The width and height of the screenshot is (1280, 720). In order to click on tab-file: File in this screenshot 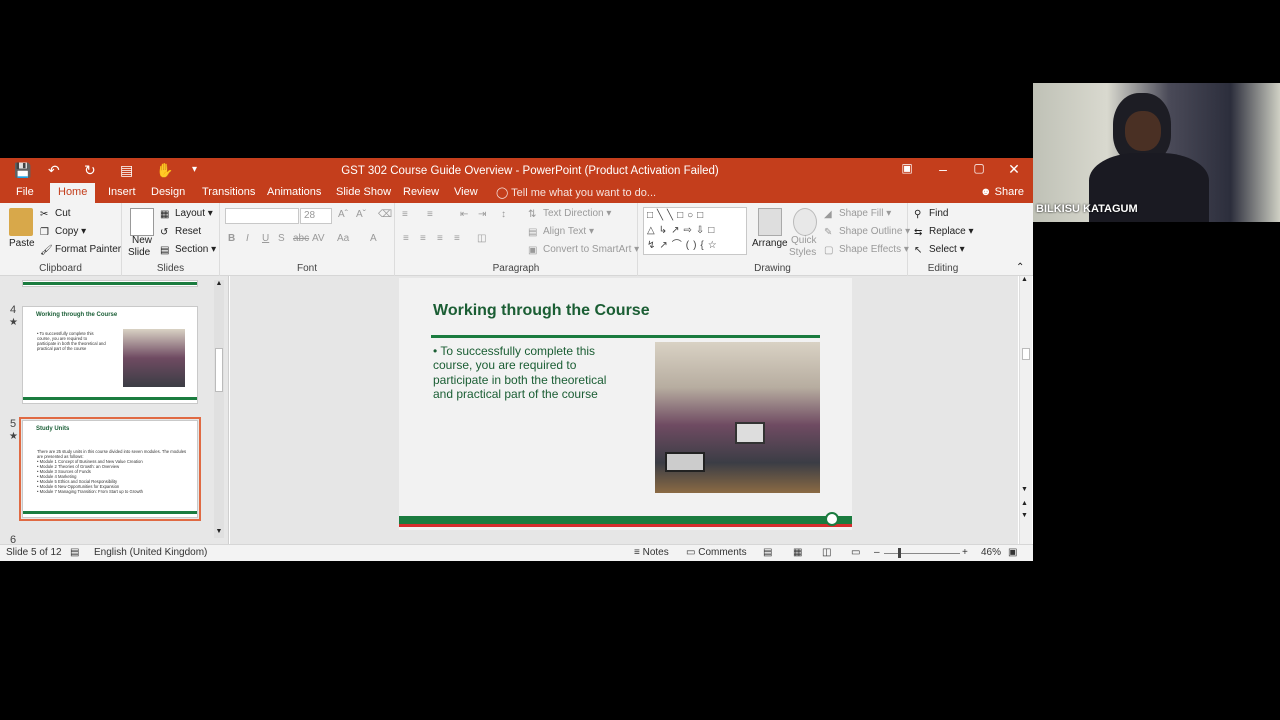, I will do `click(25, 193)`.